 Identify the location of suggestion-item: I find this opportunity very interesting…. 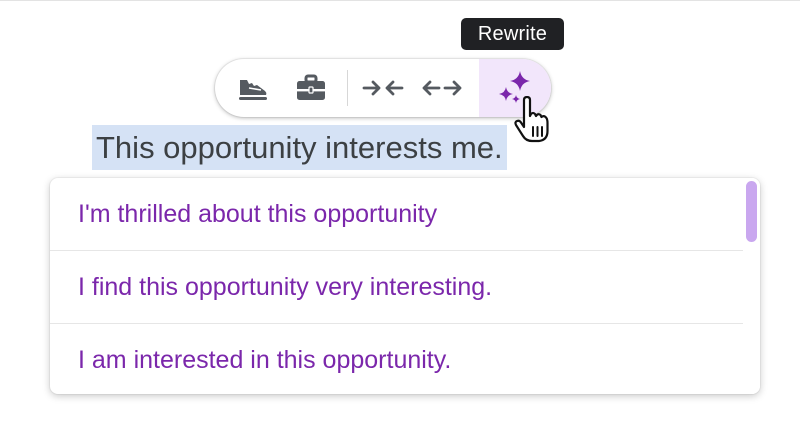
(396, 287).